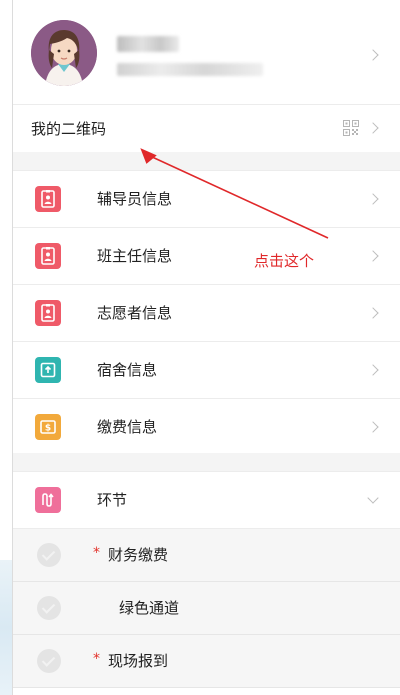 The image size is (400, 695). Describe the element at coordinates (351, 128) in the screenshot. I see `qr-code-icon` at that location.